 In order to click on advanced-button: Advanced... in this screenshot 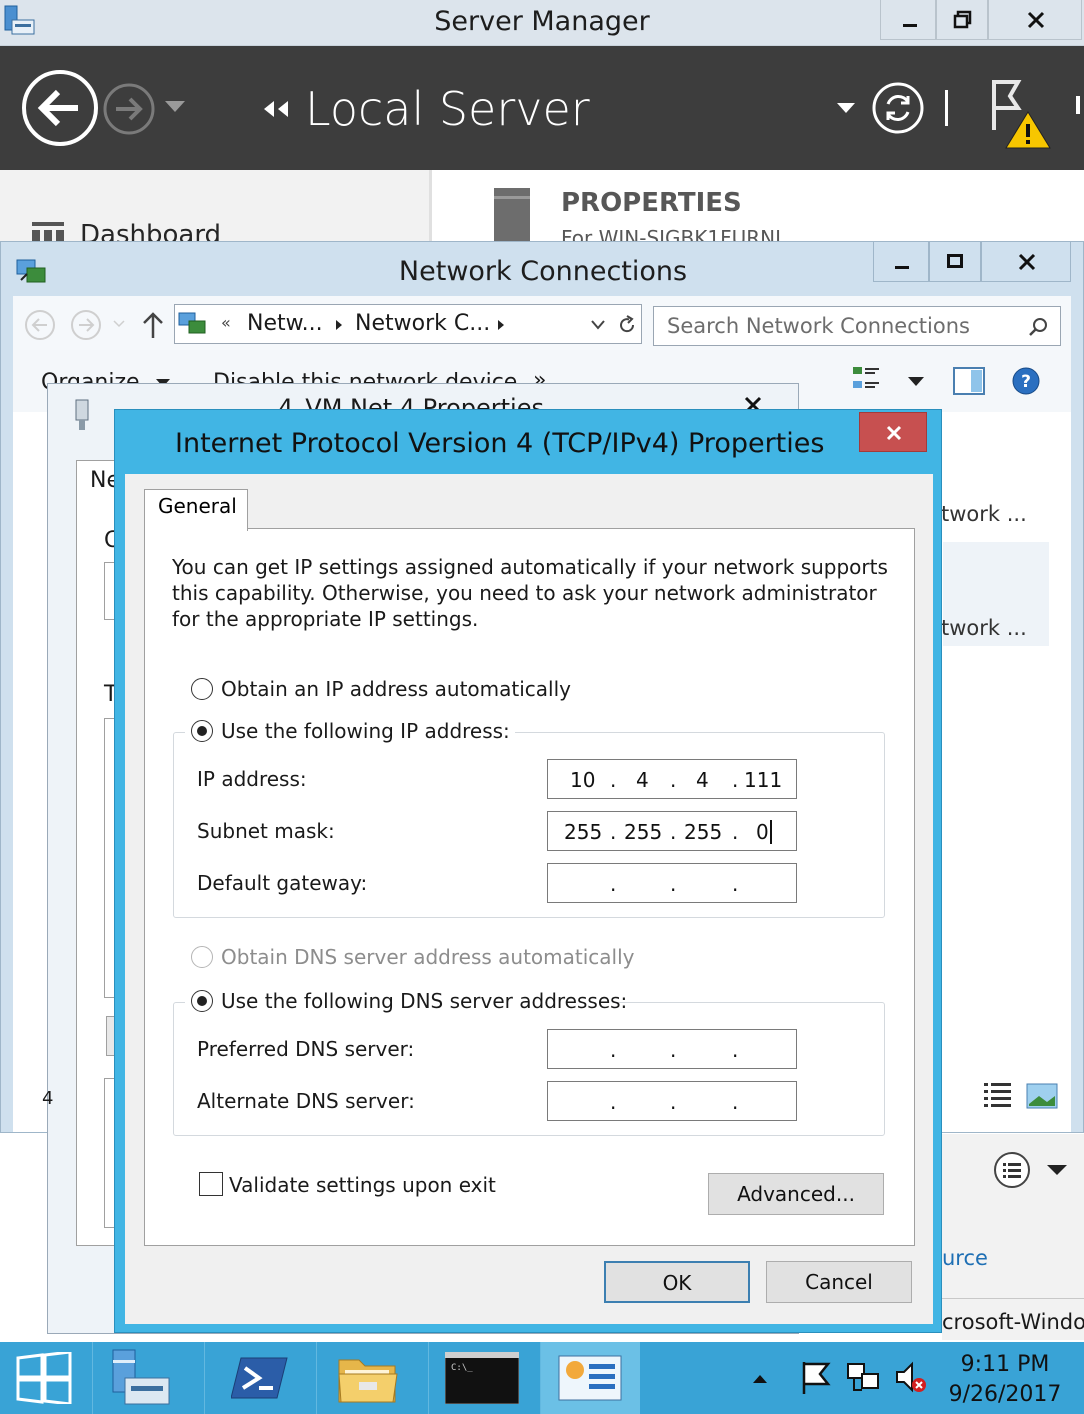, I will do `click(796, 1194)`.